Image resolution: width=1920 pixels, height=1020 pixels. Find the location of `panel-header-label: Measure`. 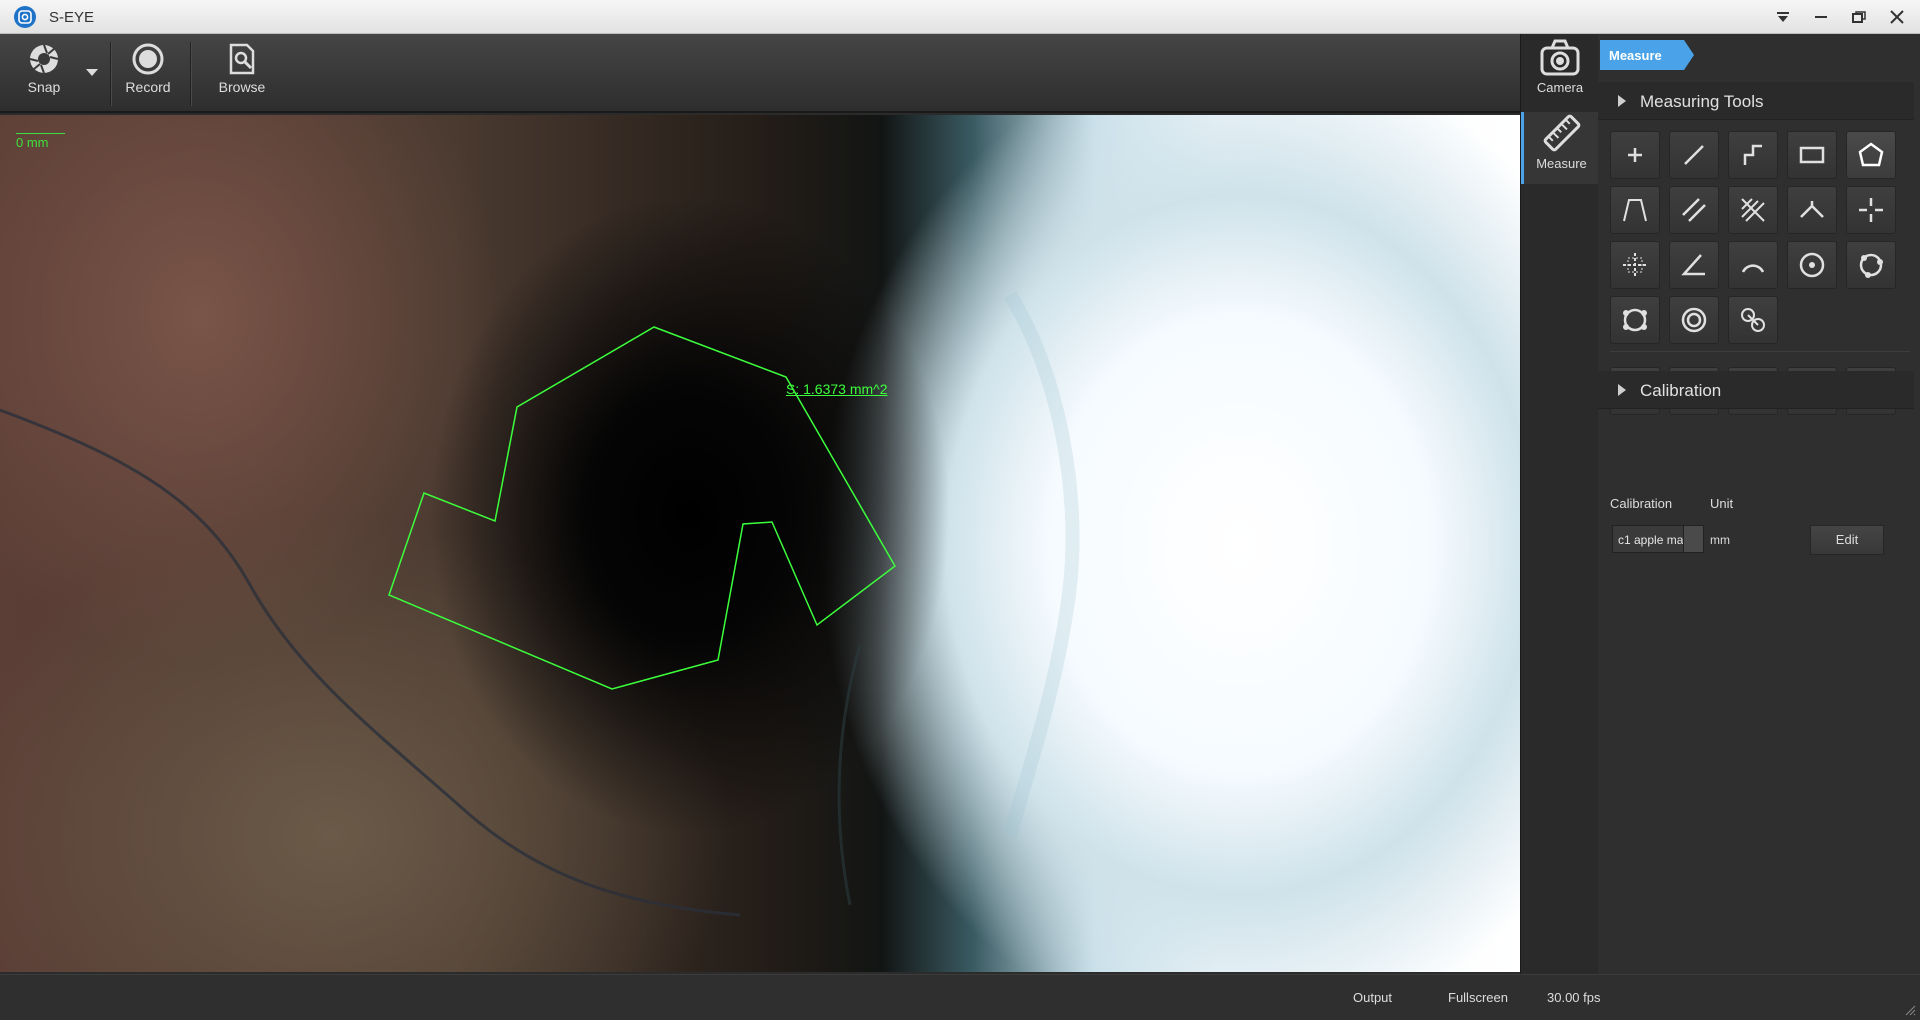

panel-header-label: Measure is located at coordinates (1635, 55).